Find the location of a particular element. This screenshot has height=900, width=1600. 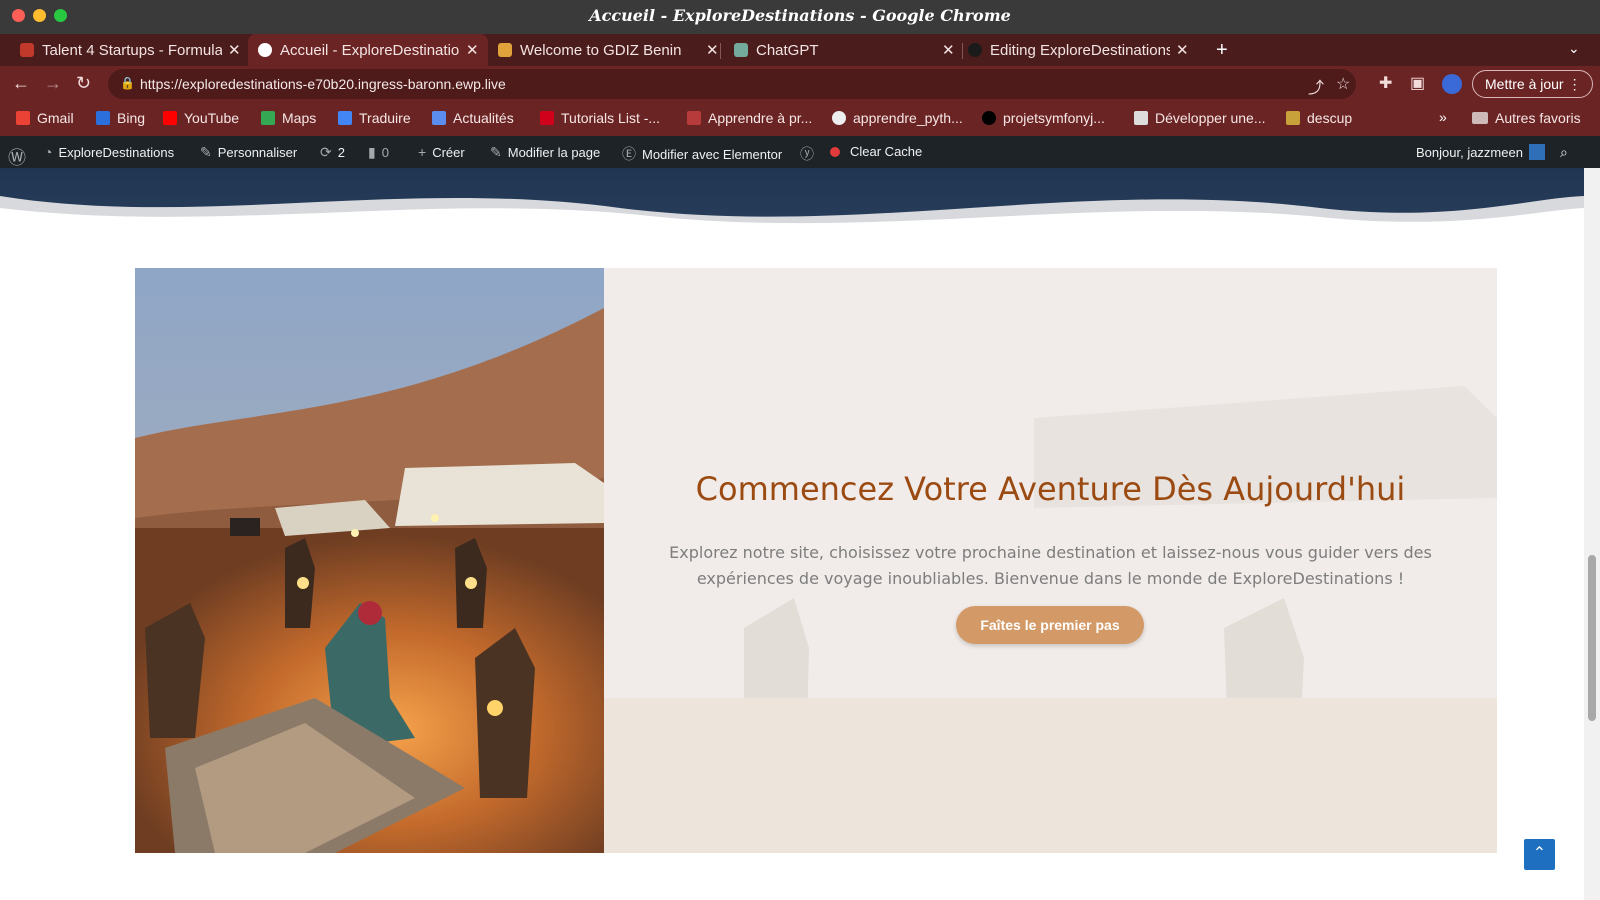

chatgpt-favicon-icon is located at coordinates (741, 50).